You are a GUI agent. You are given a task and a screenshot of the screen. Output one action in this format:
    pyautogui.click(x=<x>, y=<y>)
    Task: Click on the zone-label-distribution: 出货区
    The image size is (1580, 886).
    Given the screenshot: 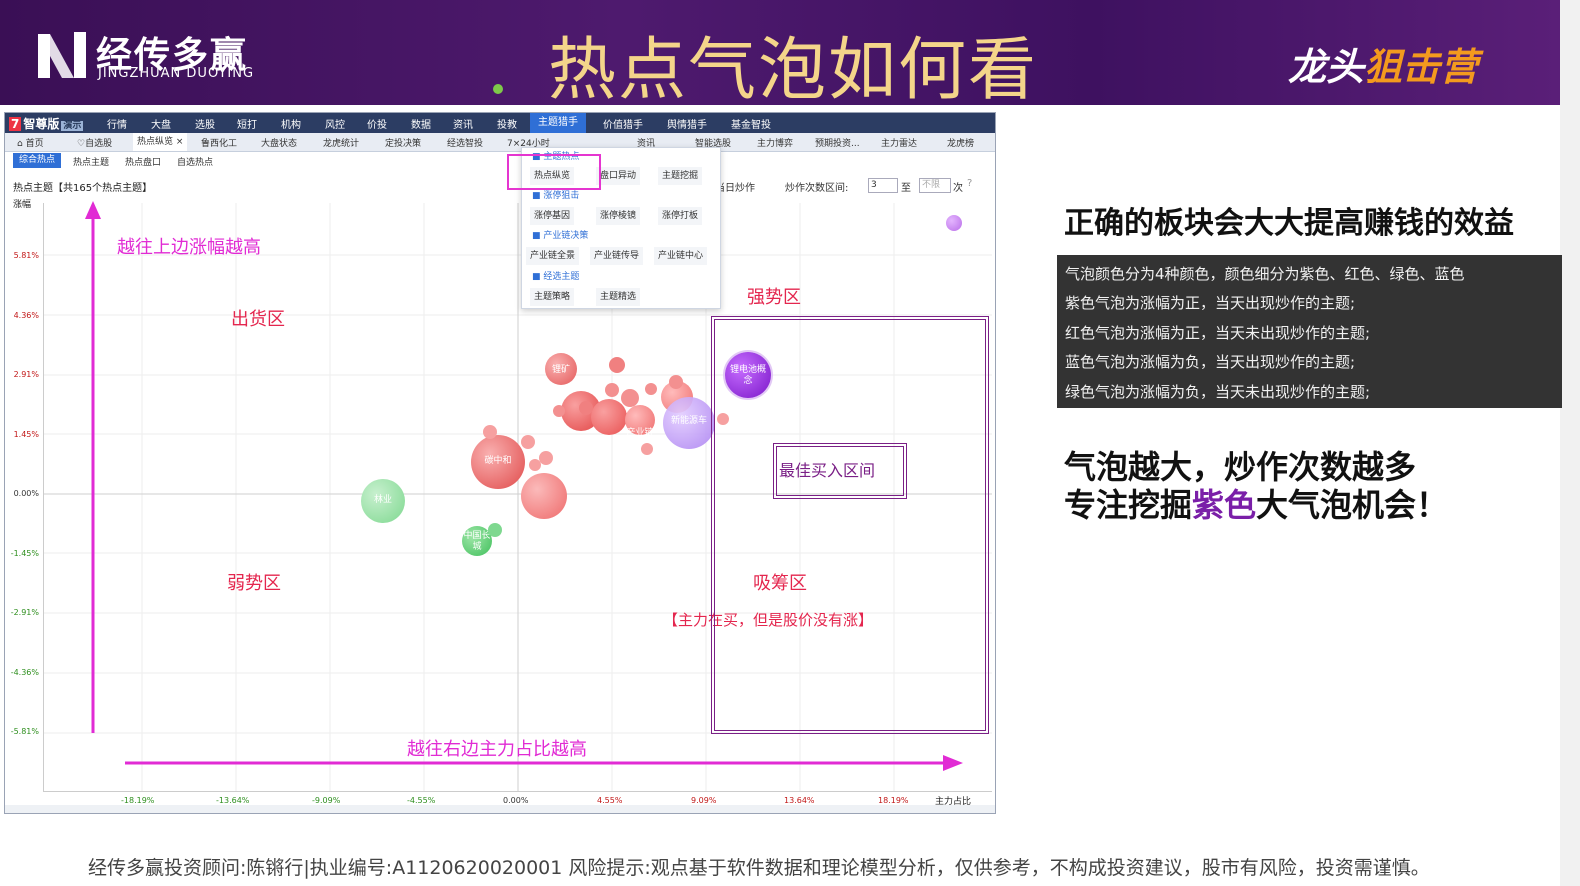 What is the action you would take?
    pyautogui.click(x=258, y=319)
    